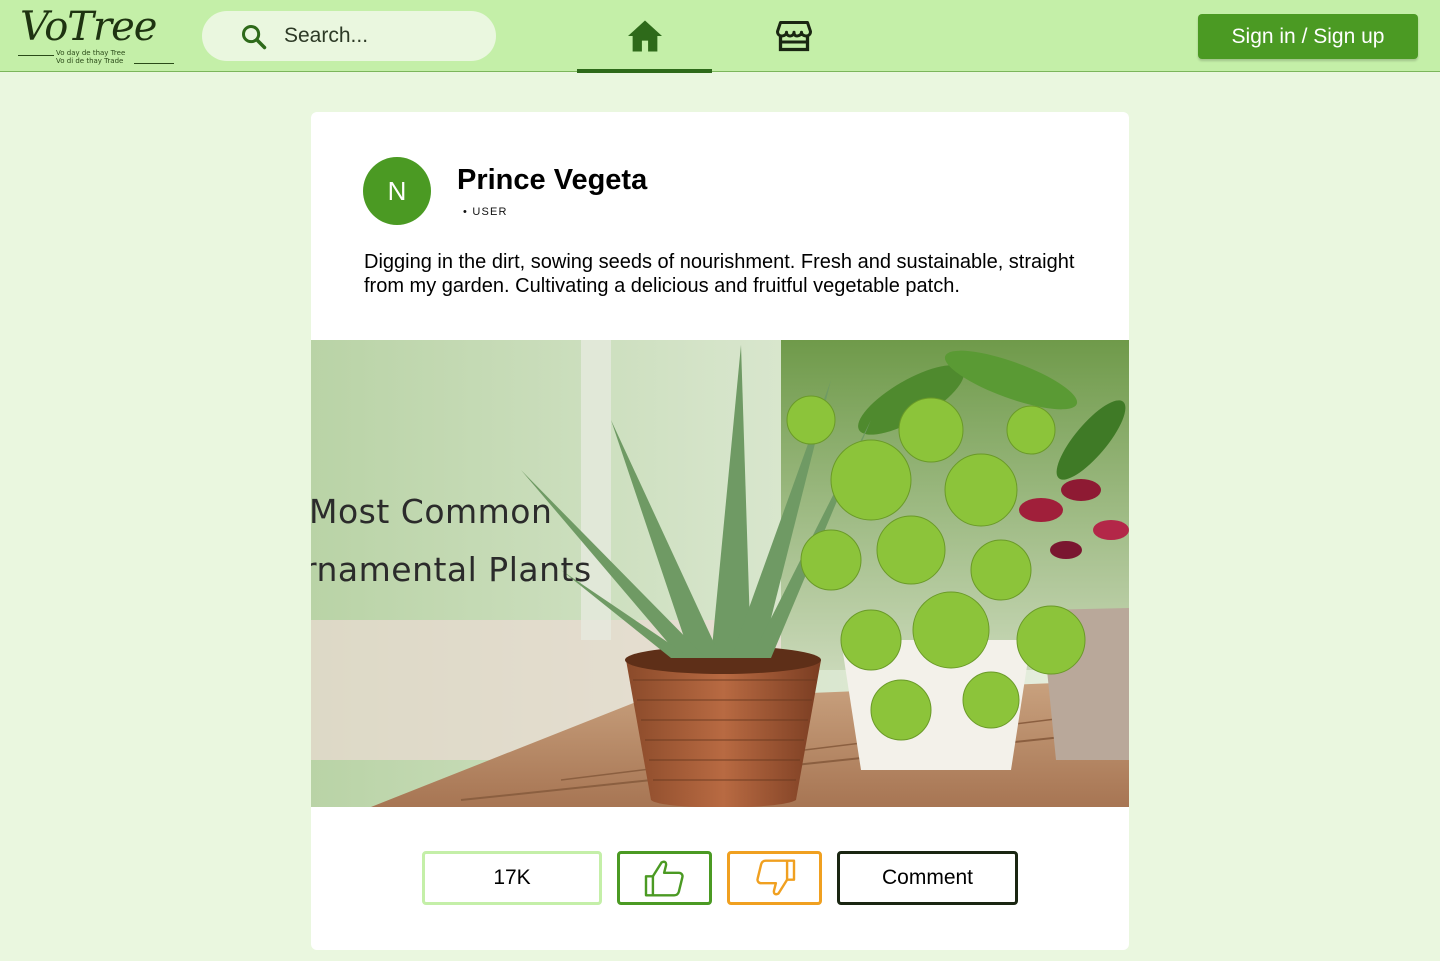 The height and width of the screenshot is (961, 1440). I want to click on avatar: N, so click(397, 191).